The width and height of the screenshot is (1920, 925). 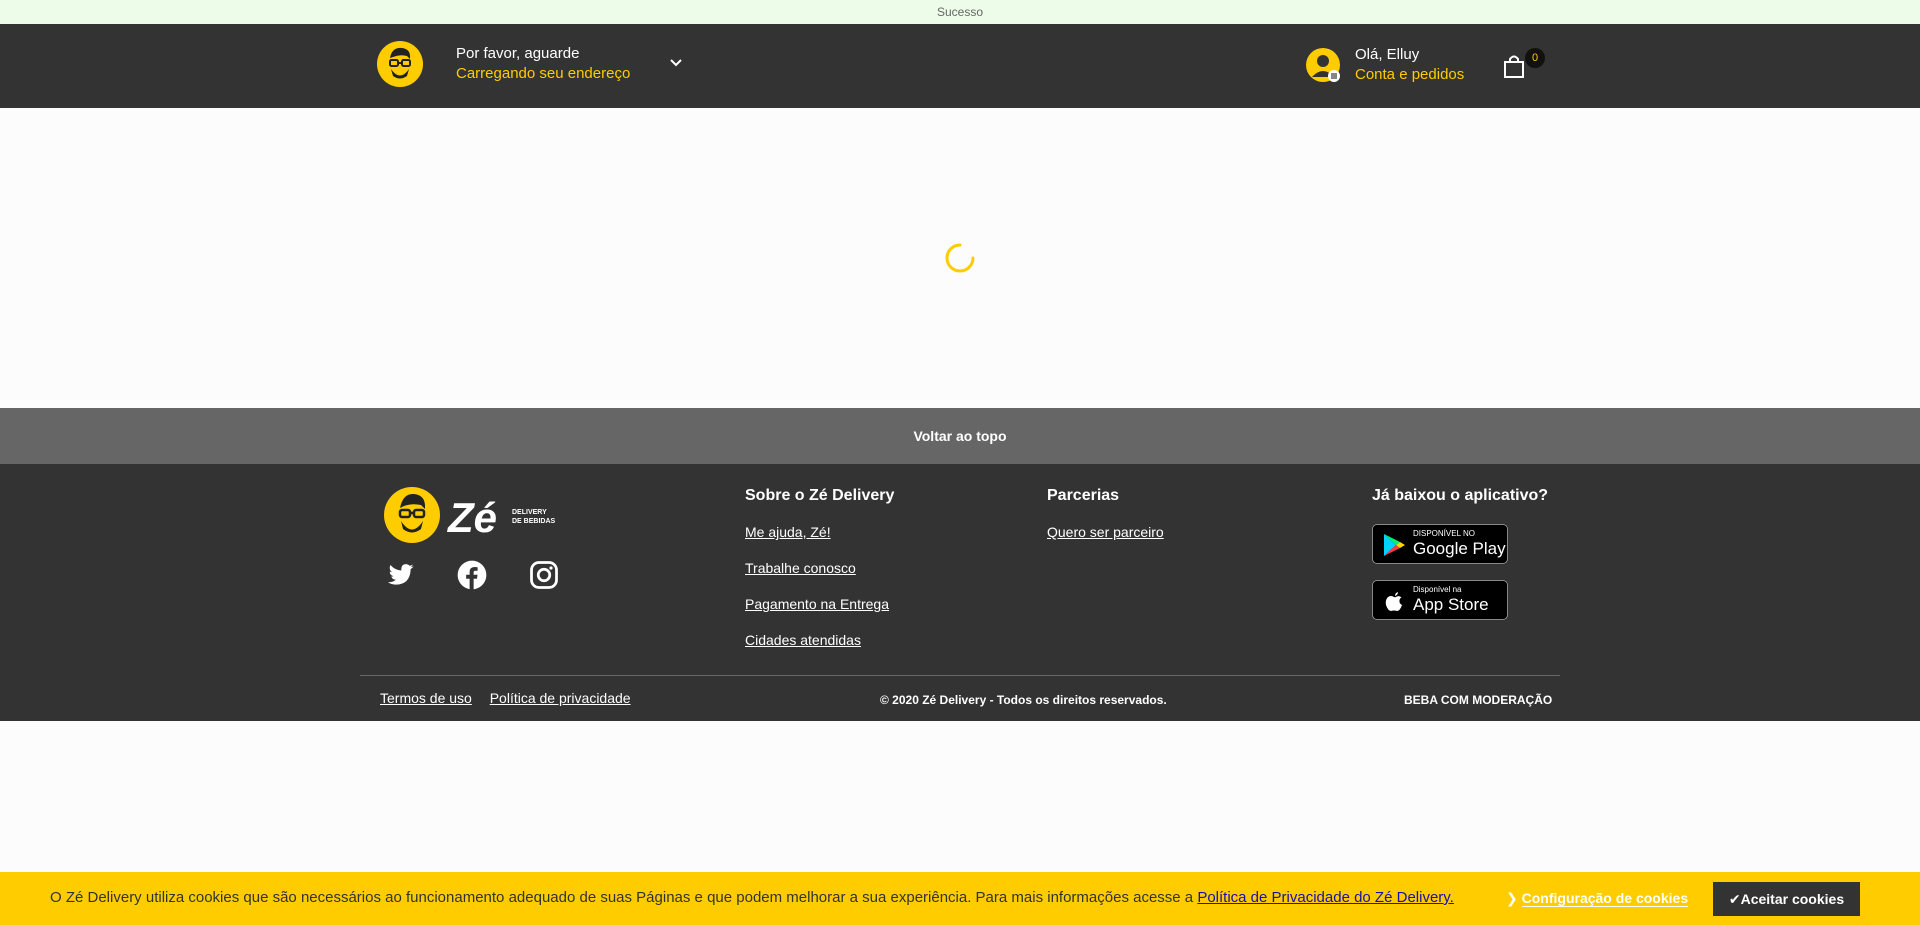 What do you see at coordinates (1514, 66) in the screenshot?
I see `shopping-bag-icon` at bounding box center [1514, 66].